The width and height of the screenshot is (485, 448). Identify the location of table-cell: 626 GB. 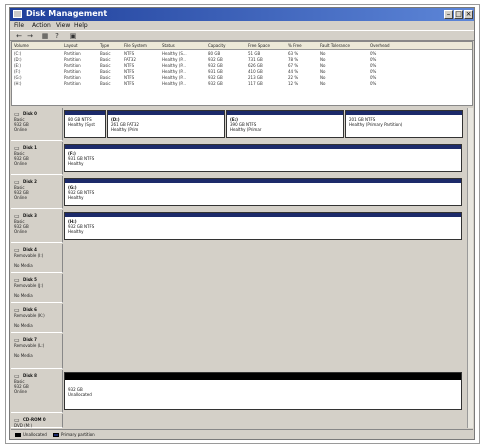
(255, 65).